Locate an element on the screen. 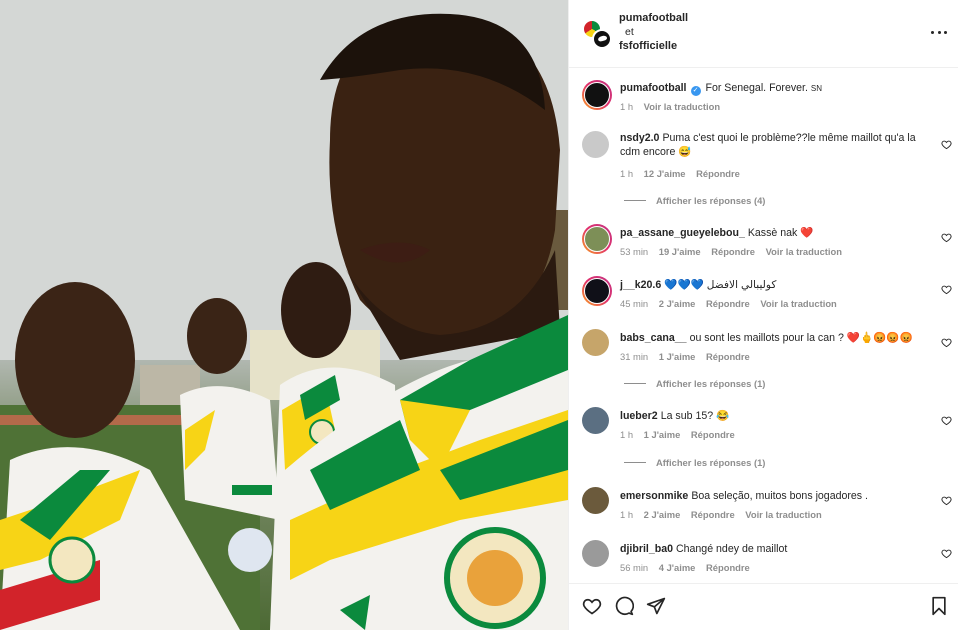 This screenshot has width=958, height=630. collab-names: pumafootball et fsfofficielle is located at coordinates (653, 32).